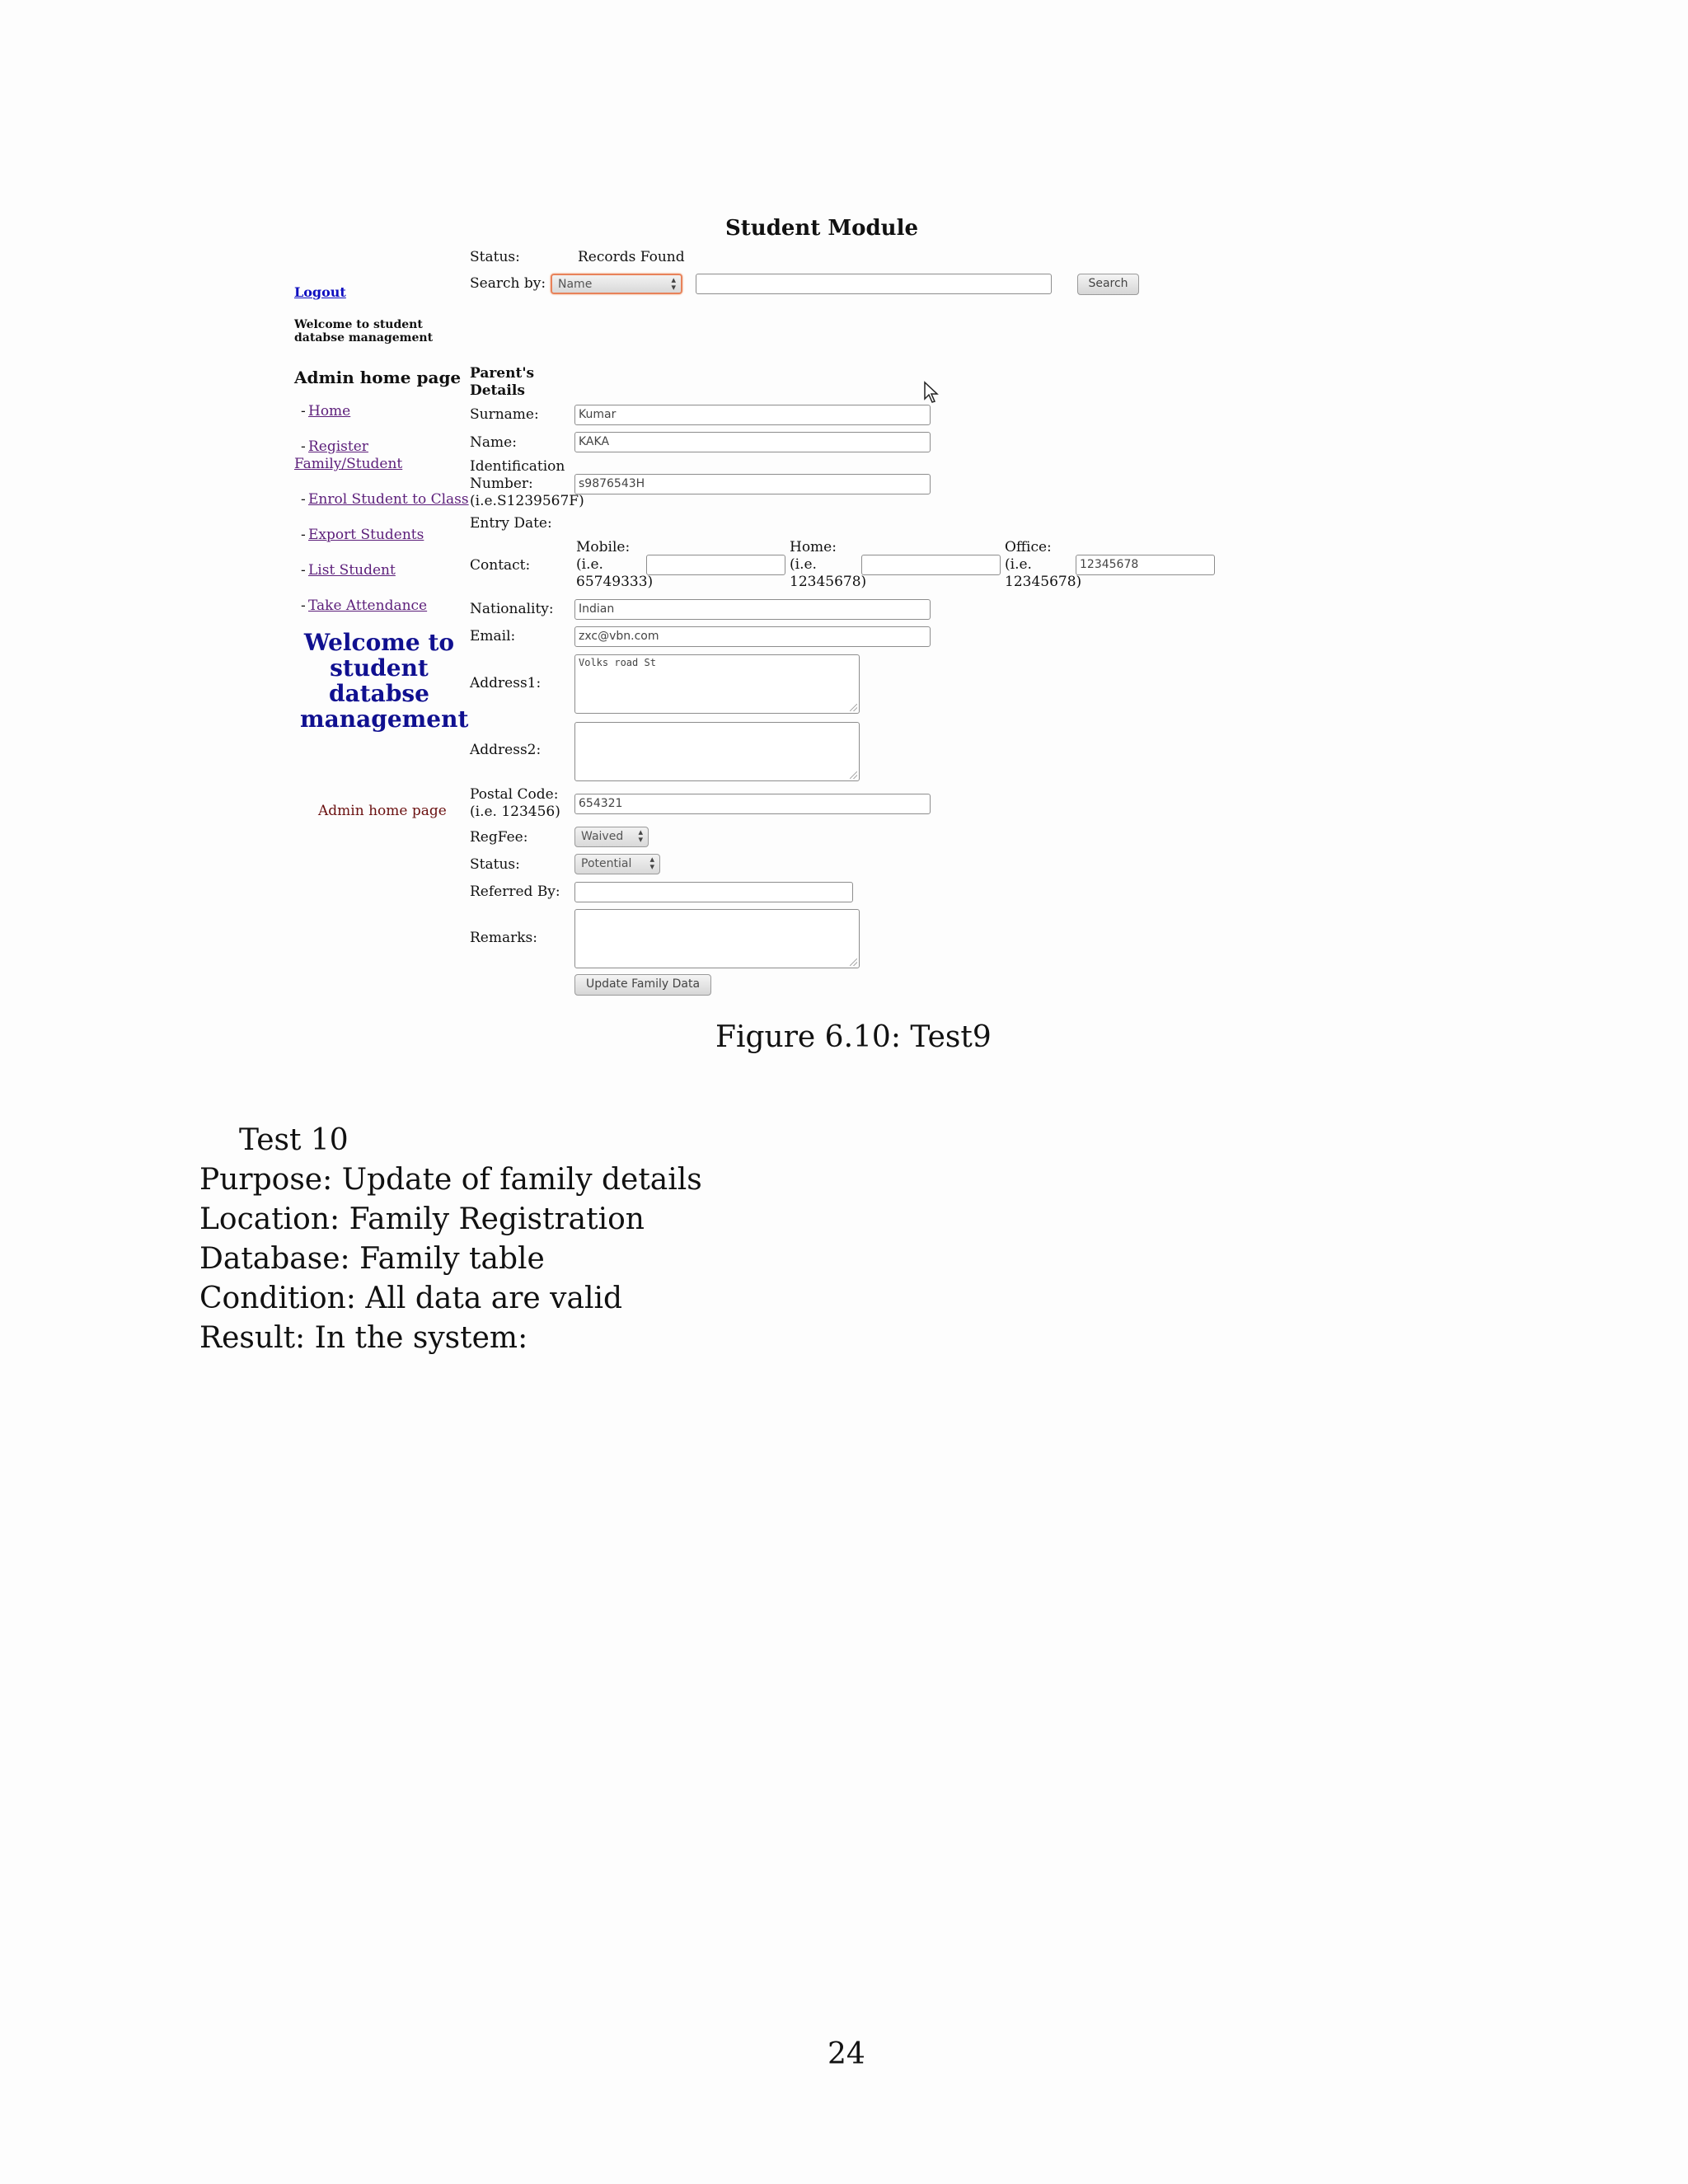  I want to click on nav-item-list-student: List Student, so click(352, 570).